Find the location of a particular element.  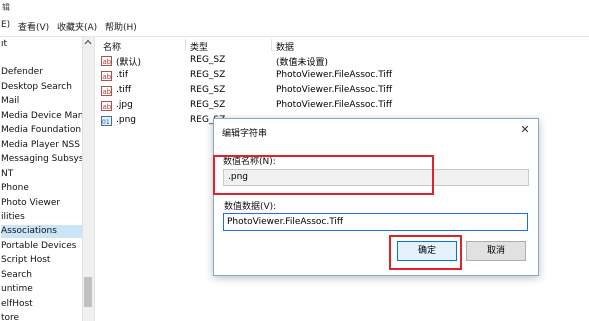

column-header-name: 名称 is located at coordinates (112, 46).